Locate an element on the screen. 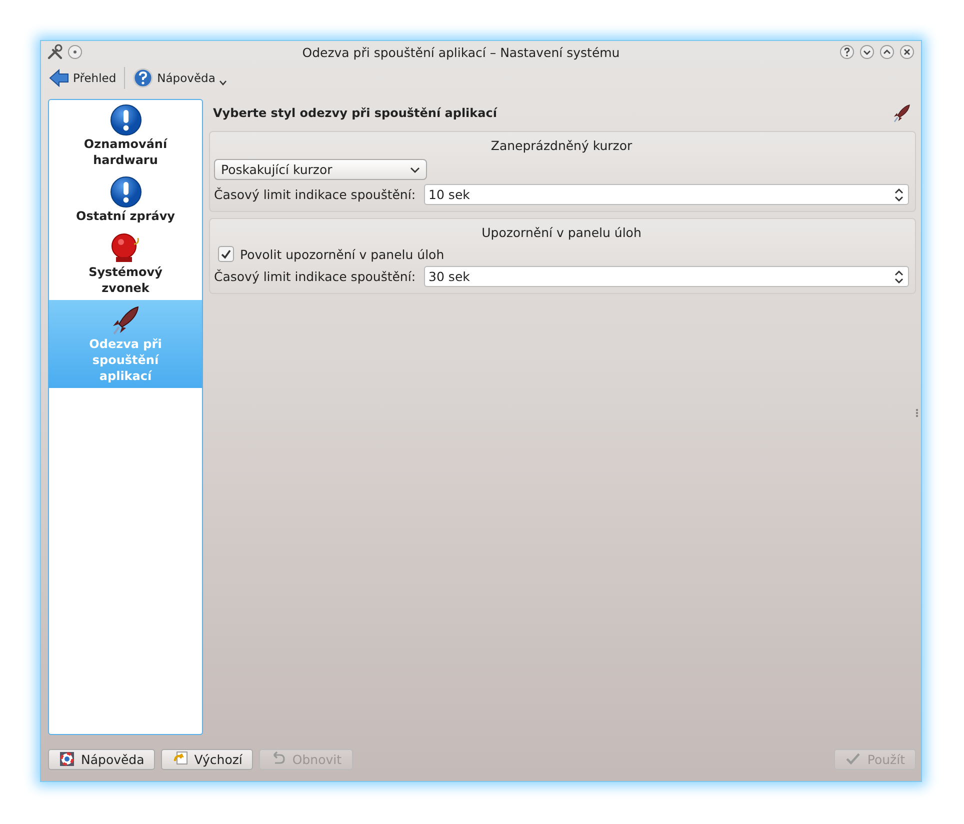 This screenshot has height=824, width=964. minimize-icon is located at coordinates (867, 52).